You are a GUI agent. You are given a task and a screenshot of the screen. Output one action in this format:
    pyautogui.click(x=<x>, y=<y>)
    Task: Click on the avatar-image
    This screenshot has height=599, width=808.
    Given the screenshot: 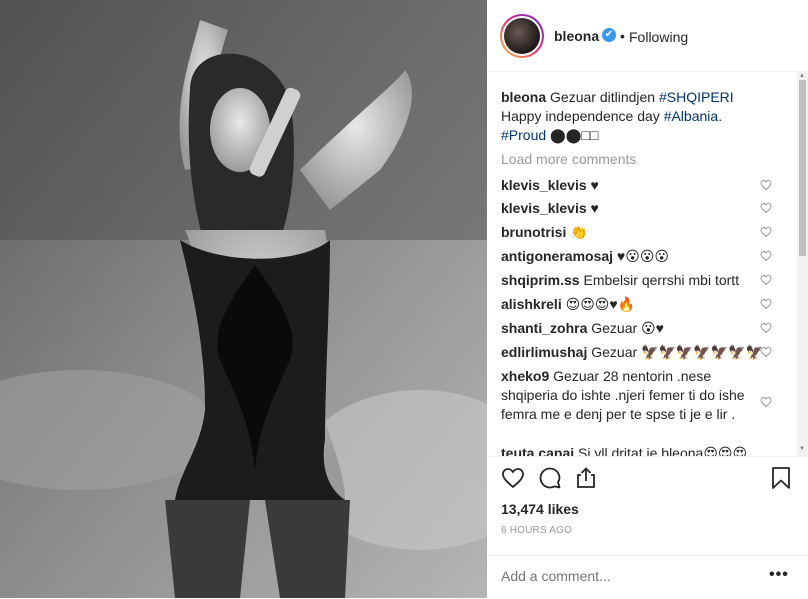 What is the action you would take?
    pyautogui.click(x=522, y=36)
    